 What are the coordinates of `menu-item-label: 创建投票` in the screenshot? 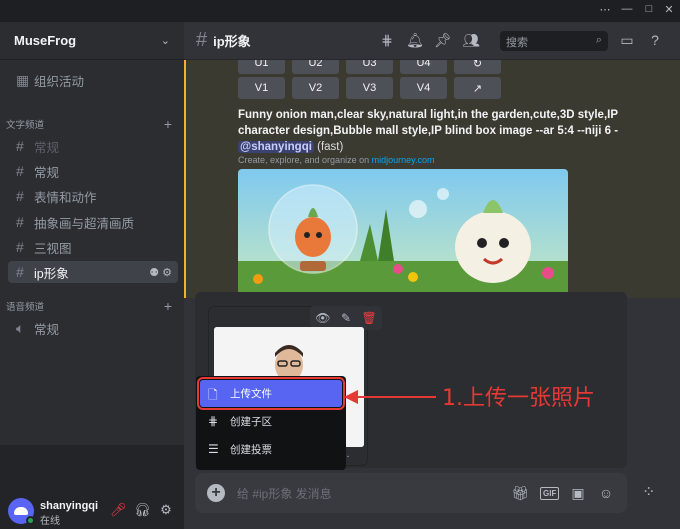 It's located at (251, 450).